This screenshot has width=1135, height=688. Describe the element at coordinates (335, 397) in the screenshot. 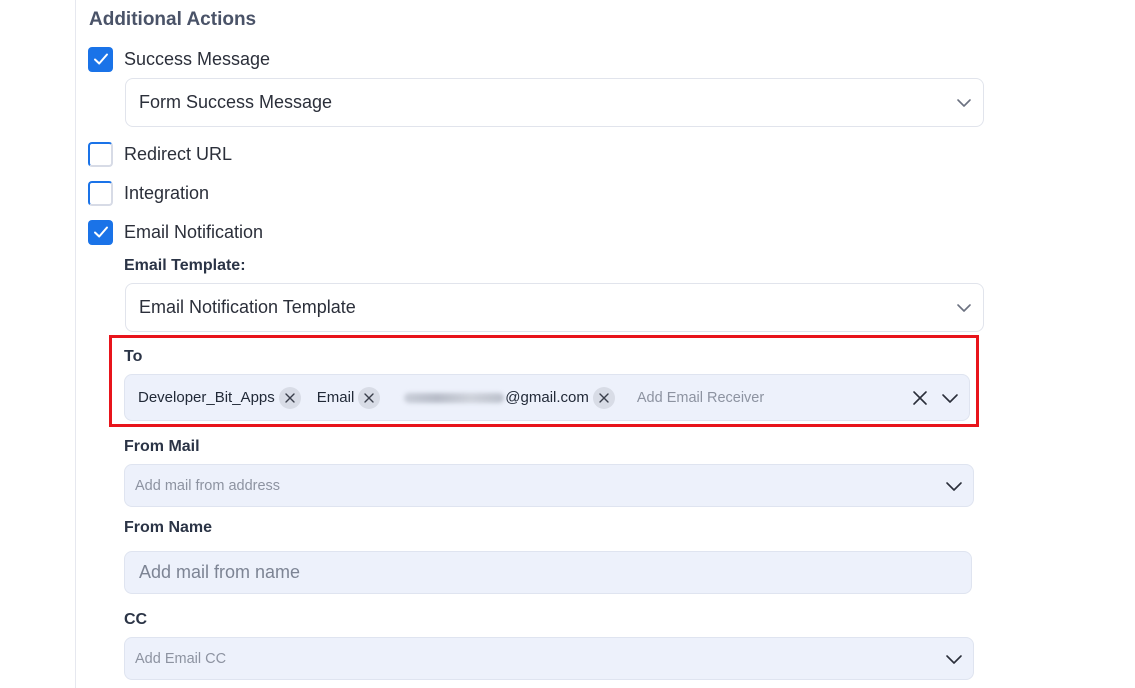

I see `recipient-tag-label: Email` at that location.